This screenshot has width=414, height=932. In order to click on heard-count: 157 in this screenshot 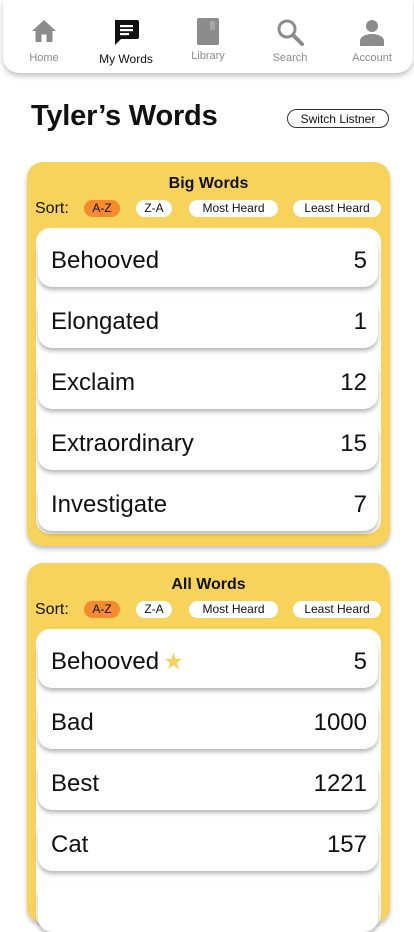, I will do `click(346, 844)`.